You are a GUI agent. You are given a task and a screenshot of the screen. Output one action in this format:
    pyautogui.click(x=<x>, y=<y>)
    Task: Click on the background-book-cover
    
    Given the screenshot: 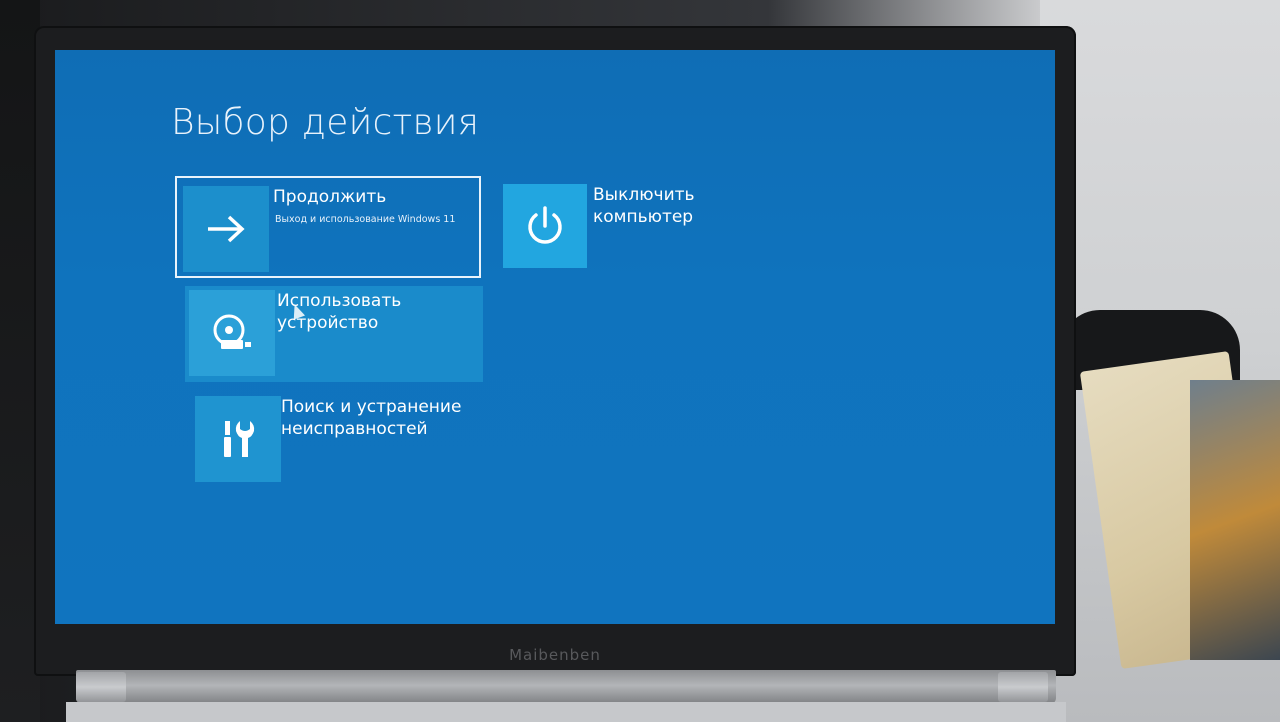 What is the action you would take?
    pyautogui.click(x=1235, y=520)
    